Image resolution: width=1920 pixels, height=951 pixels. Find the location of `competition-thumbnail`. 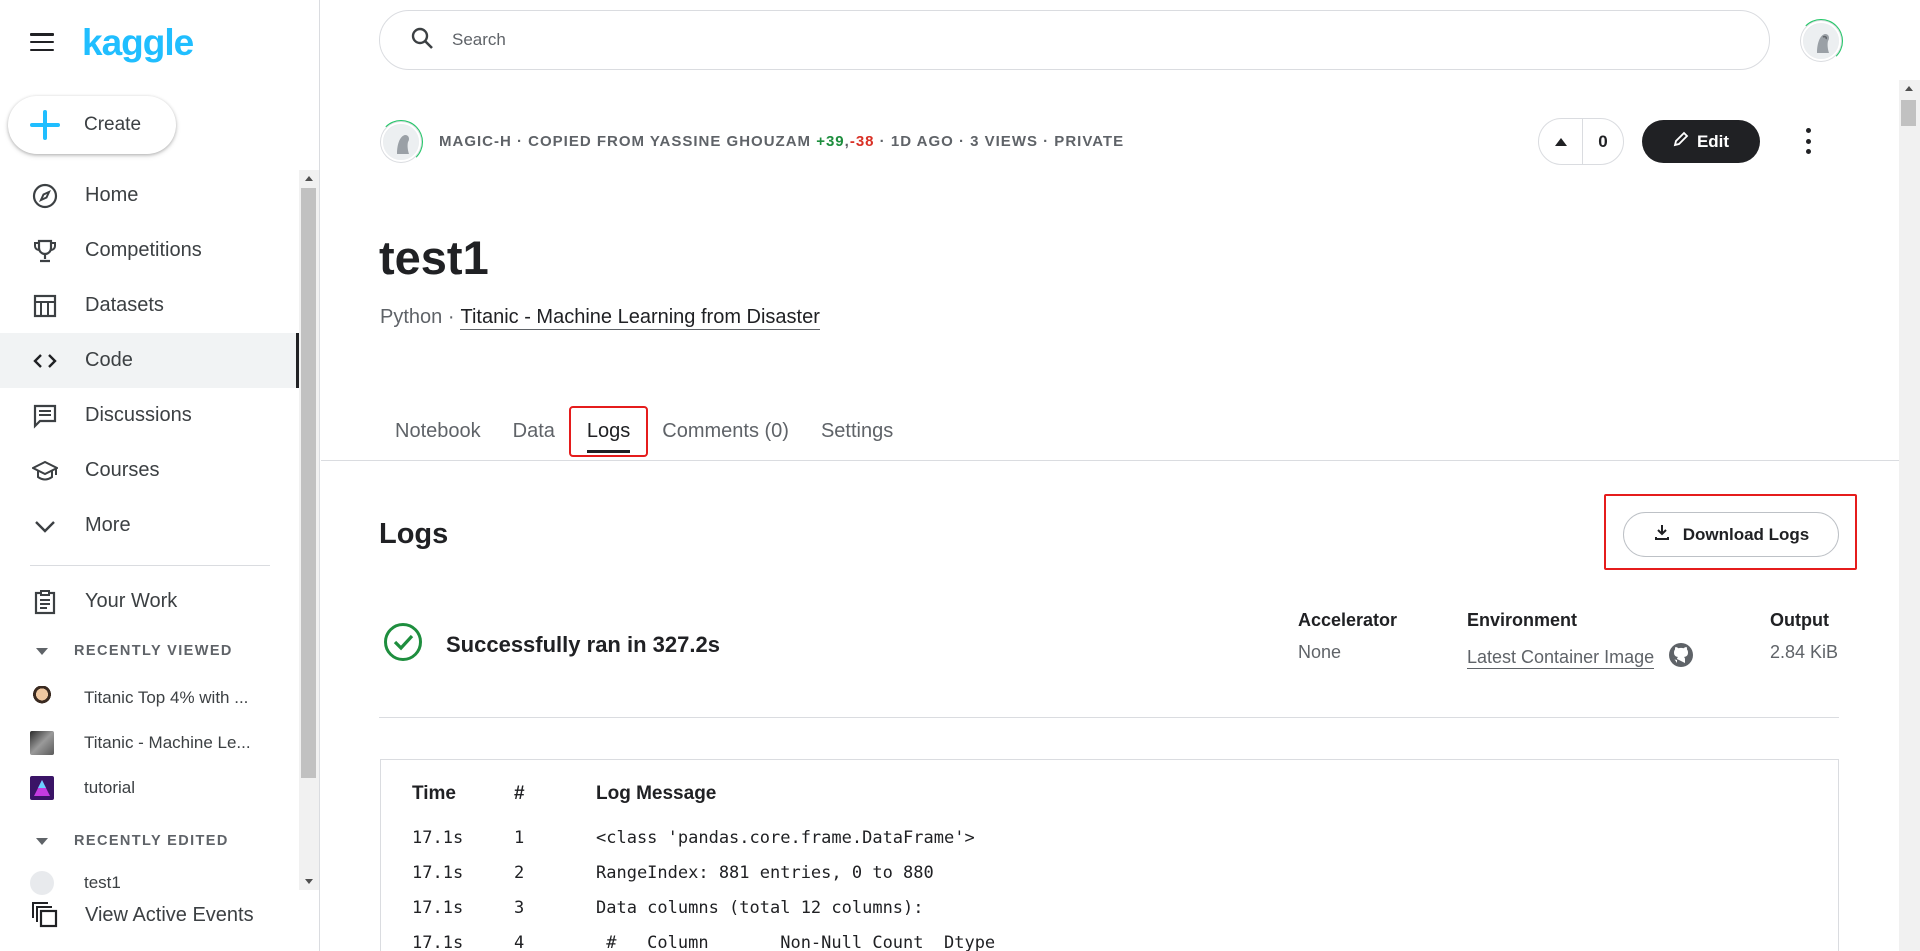

competition-thumbnail is located at coordinates (42, 743).